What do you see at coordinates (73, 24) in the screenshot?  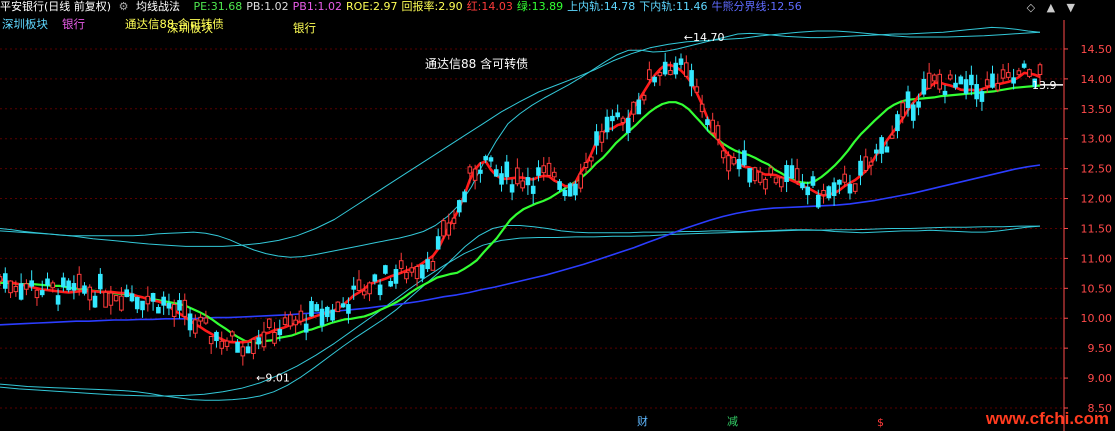 I see `sector-label-bank: 银行` at bounding box center [73, 24].